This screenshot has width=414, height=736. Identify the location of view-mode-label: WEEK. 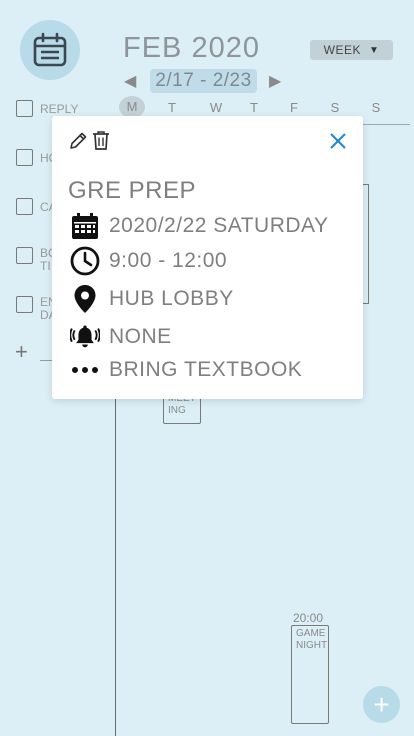
(342, 50).